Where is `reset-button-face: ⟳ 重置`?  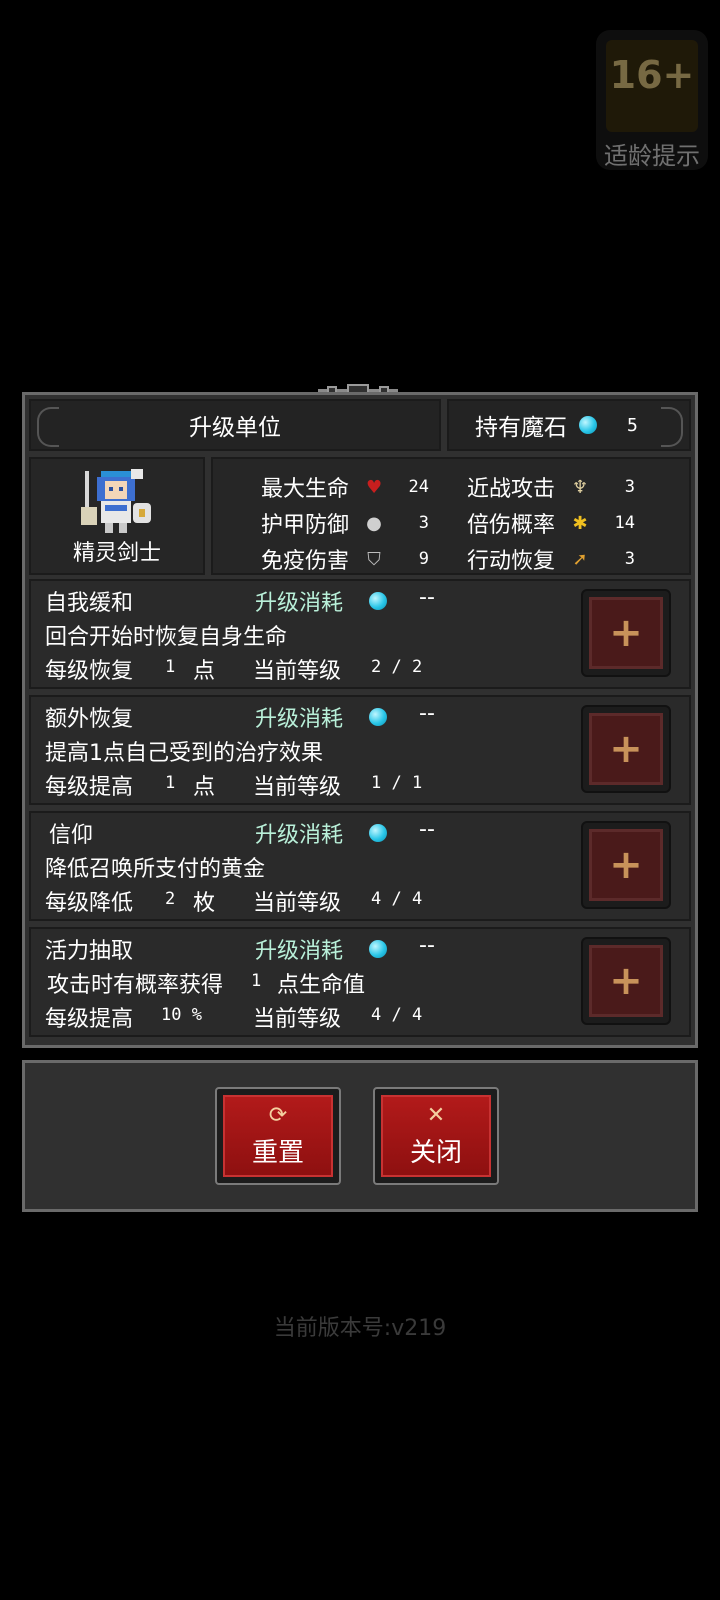 reset-button-face: ⟳ 重置 is located at coordinates (278, 1136).